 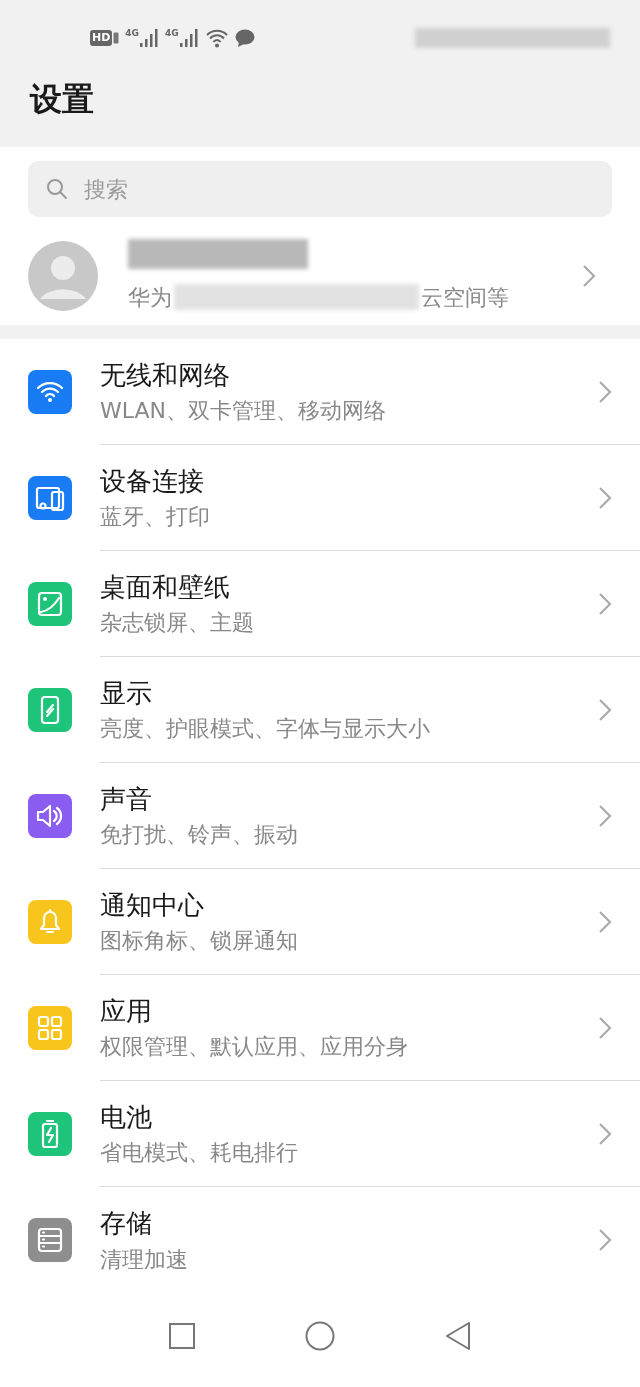 What do you see at coordinates (320, 1134) in the screenshot?
I see `settings-item: 电池 省电模式、耗电排行` at bounding box center [320, 1134].